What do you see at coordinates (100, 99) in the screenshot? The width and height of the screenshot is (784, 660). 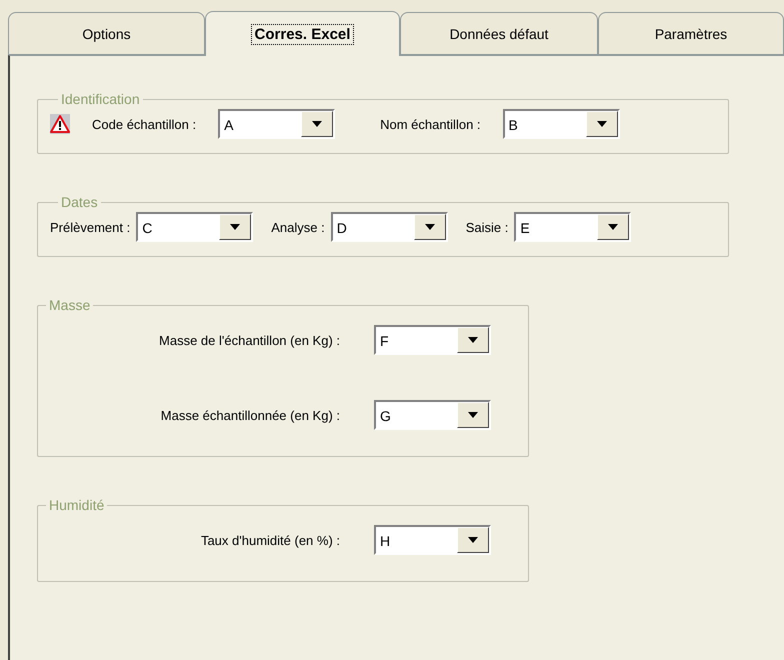 I see `group-title: Identification` at bounding box center [100, 99].